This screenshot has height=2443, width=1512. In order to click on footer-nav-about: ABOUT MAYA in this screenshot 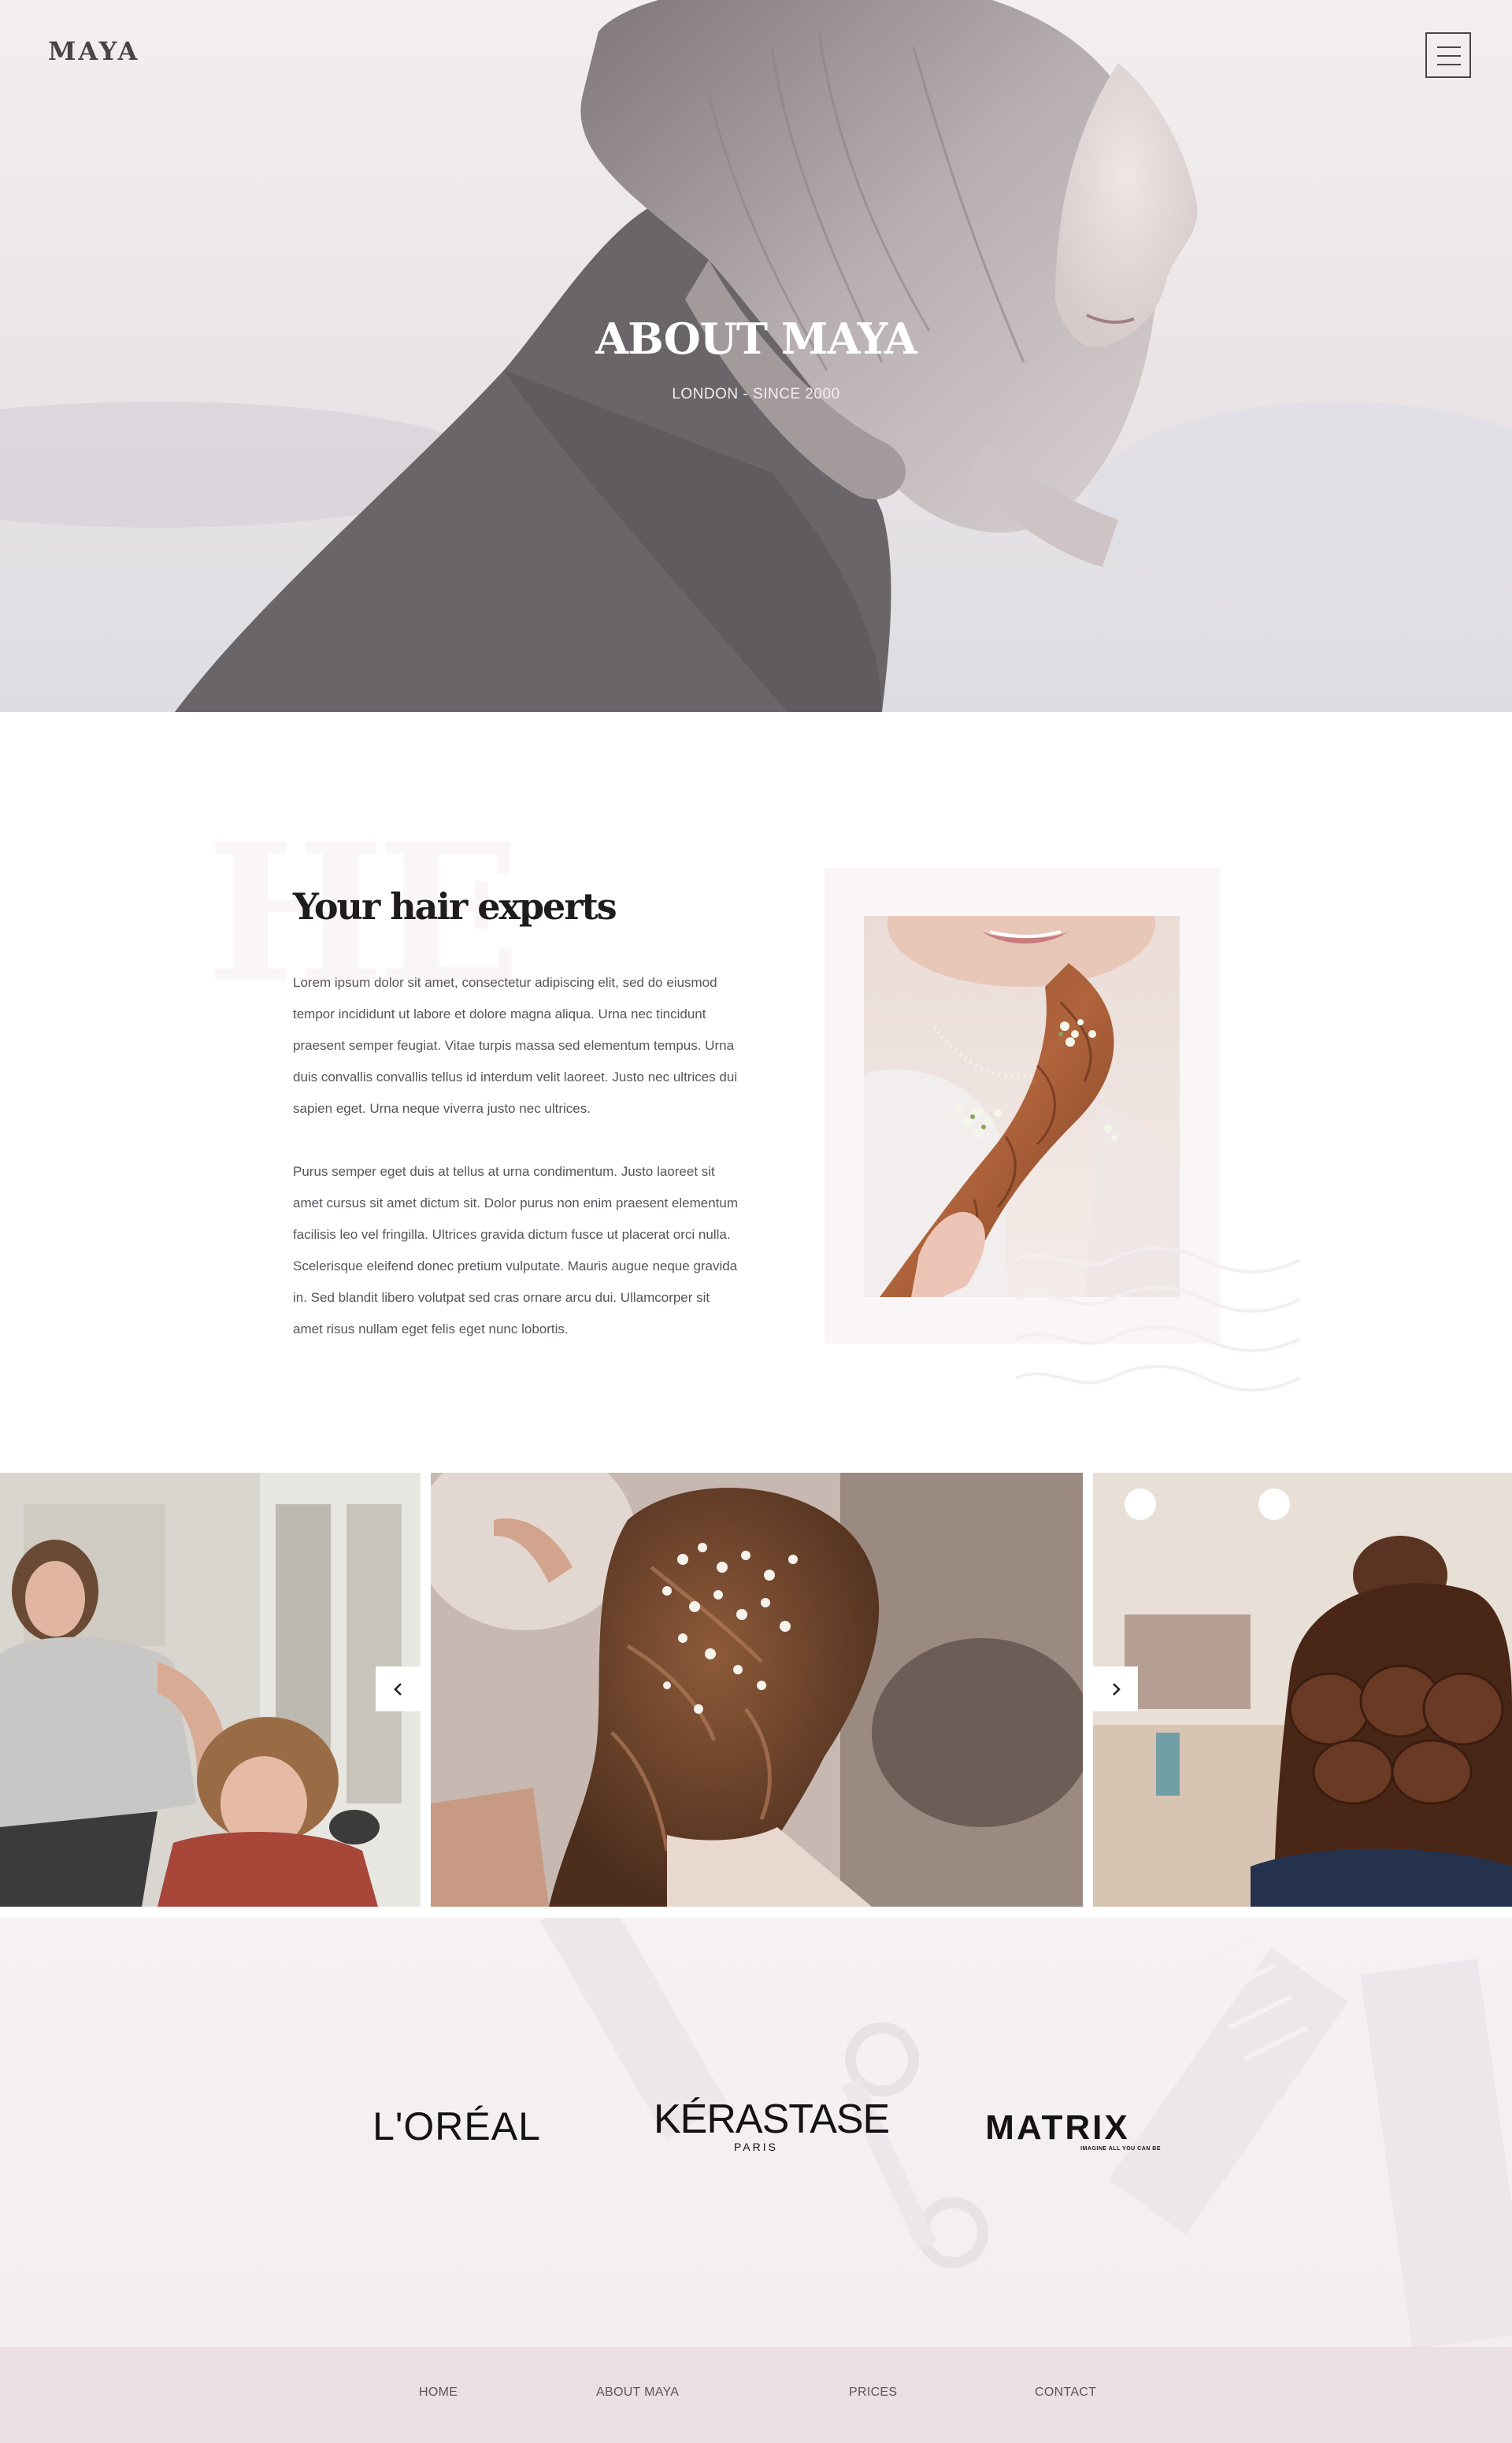, I will do `click(637, 2393)`.